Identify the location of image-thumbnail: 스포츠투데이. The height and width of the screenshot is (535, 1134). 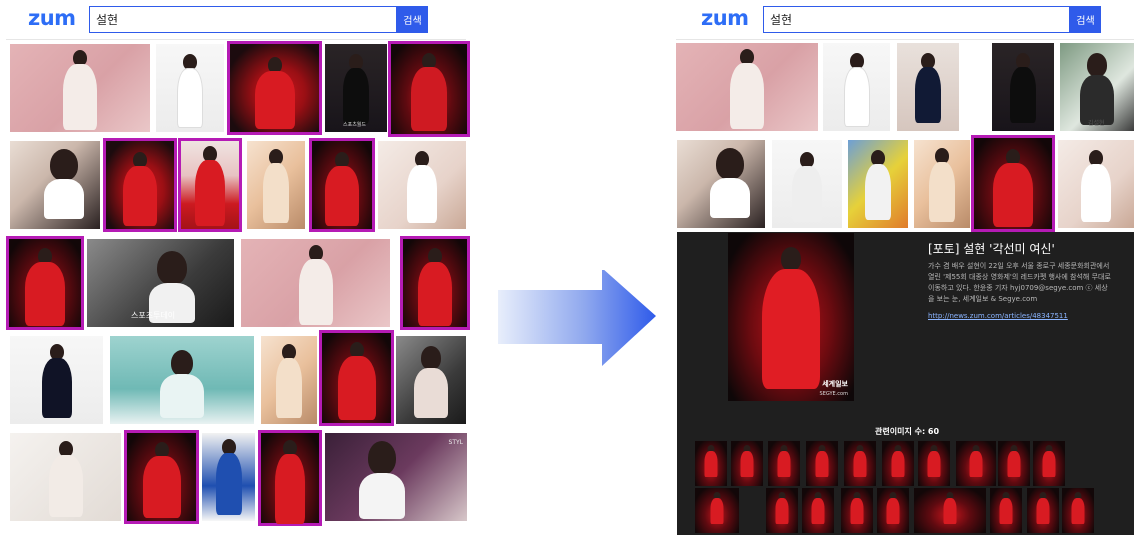
(160, 283).